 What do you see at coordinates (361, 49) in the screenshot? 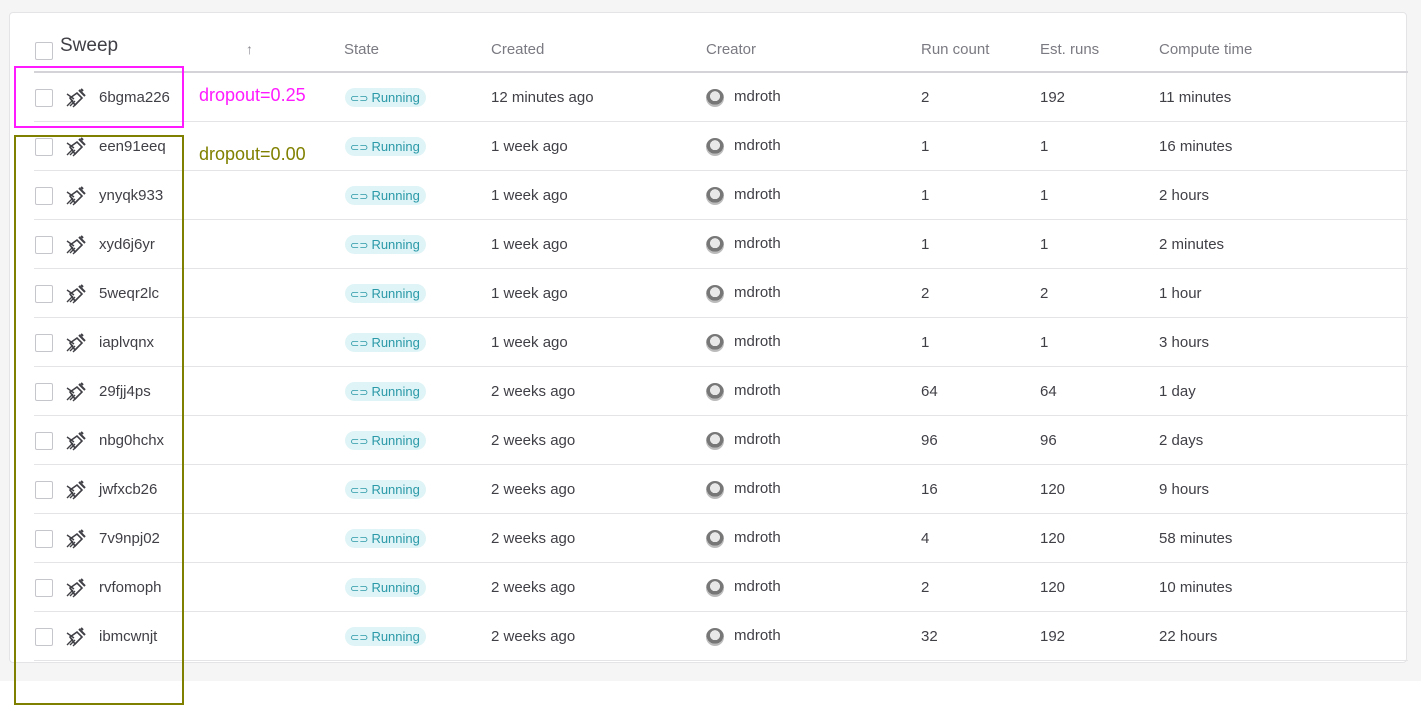
I see `header-state: State` at bounding box center [361, 49].